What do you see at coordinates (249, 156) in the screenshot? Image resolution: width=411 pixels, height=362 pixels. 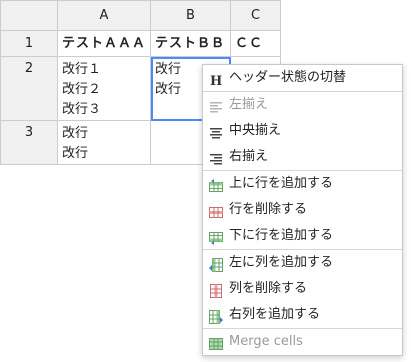 I see `menu-item-label: 右揃え` at bounding box center [249, 156].